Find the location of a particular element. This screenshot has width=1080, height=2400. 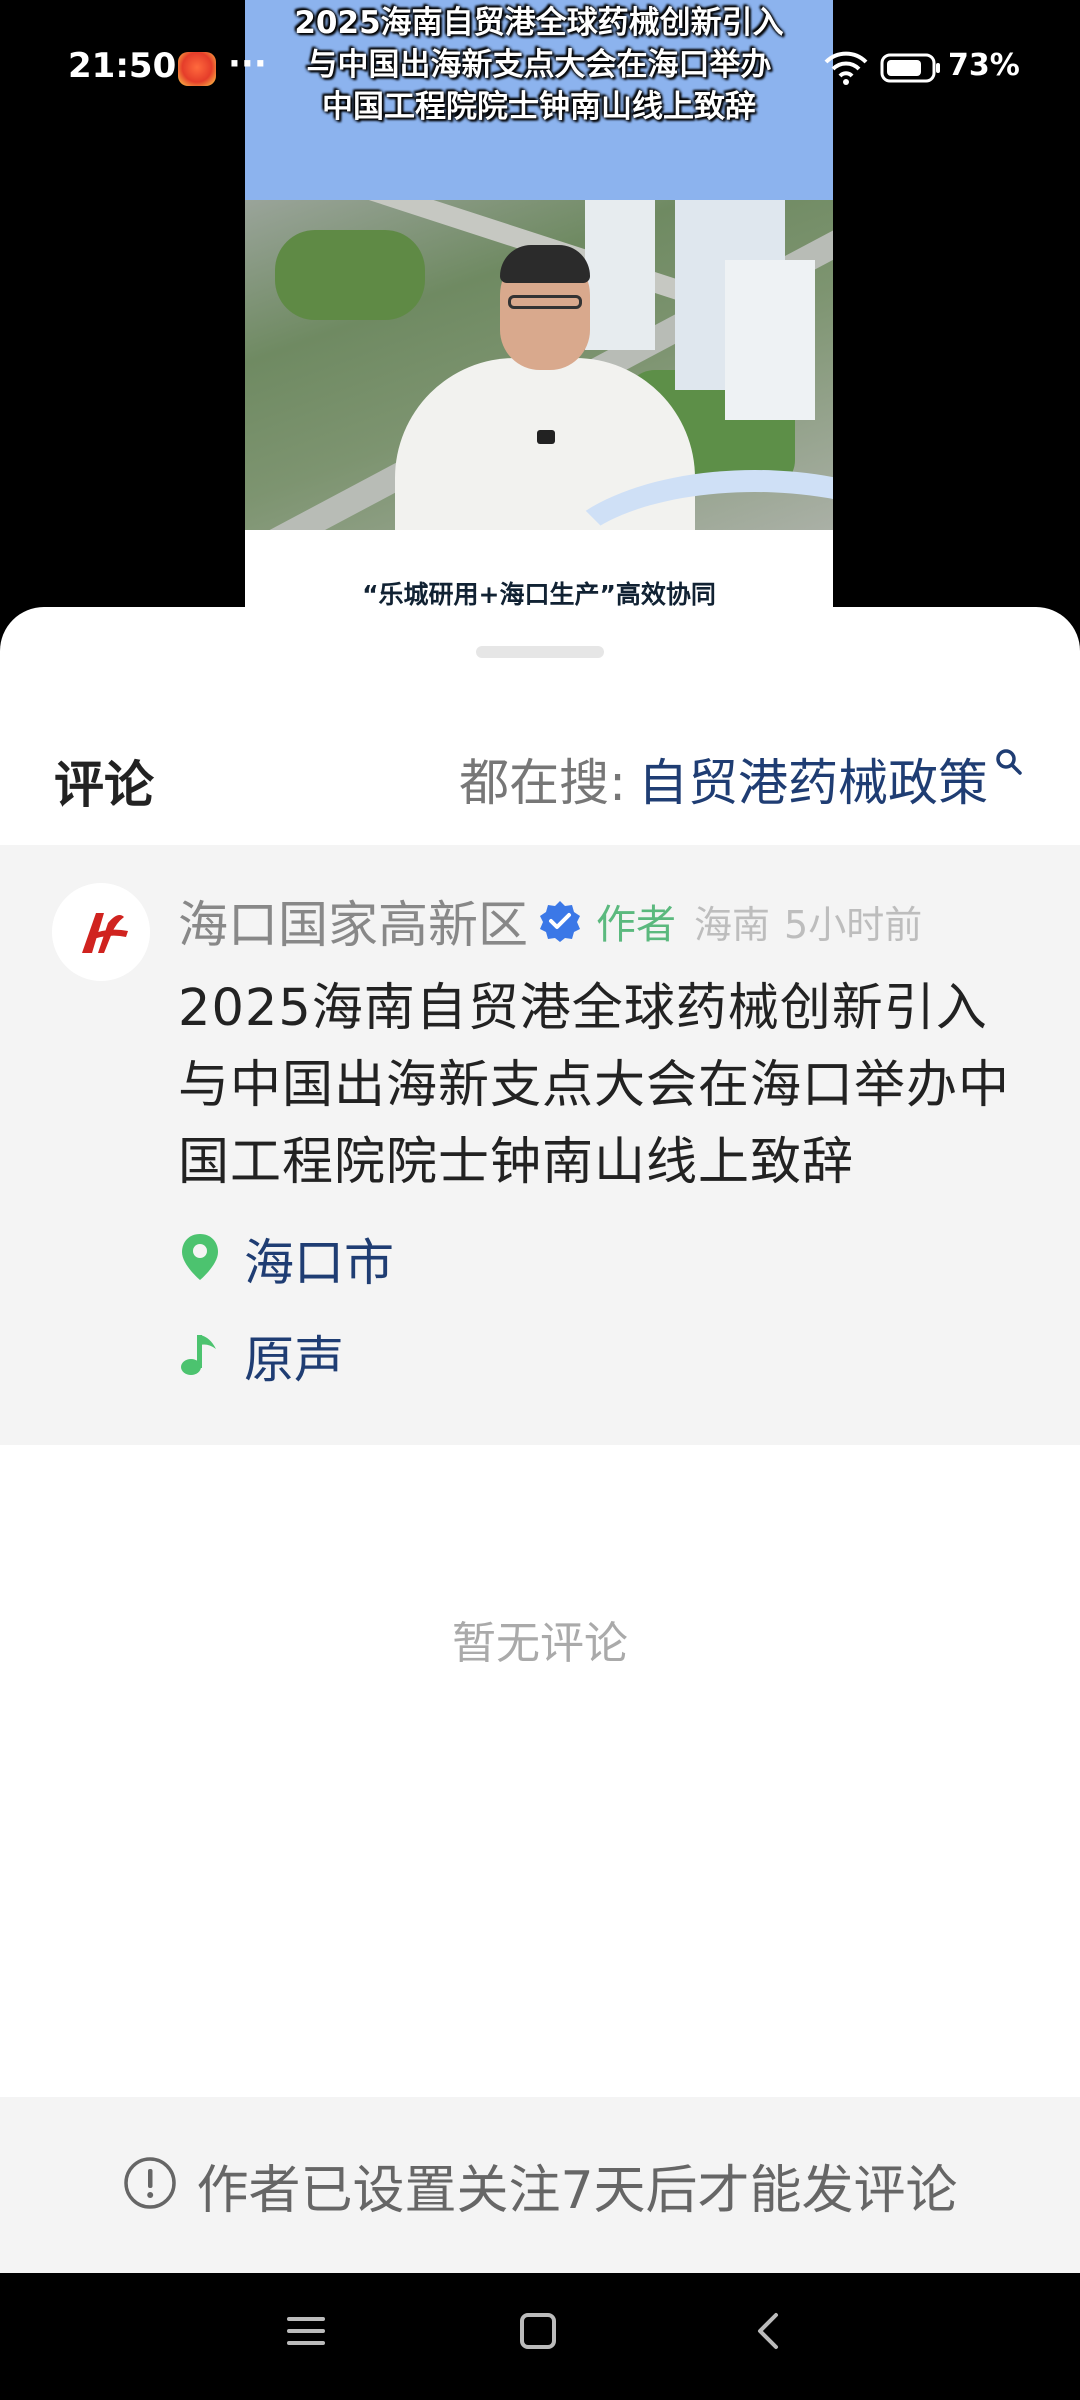

music-note-icon is located at coordinates (200, 1356).